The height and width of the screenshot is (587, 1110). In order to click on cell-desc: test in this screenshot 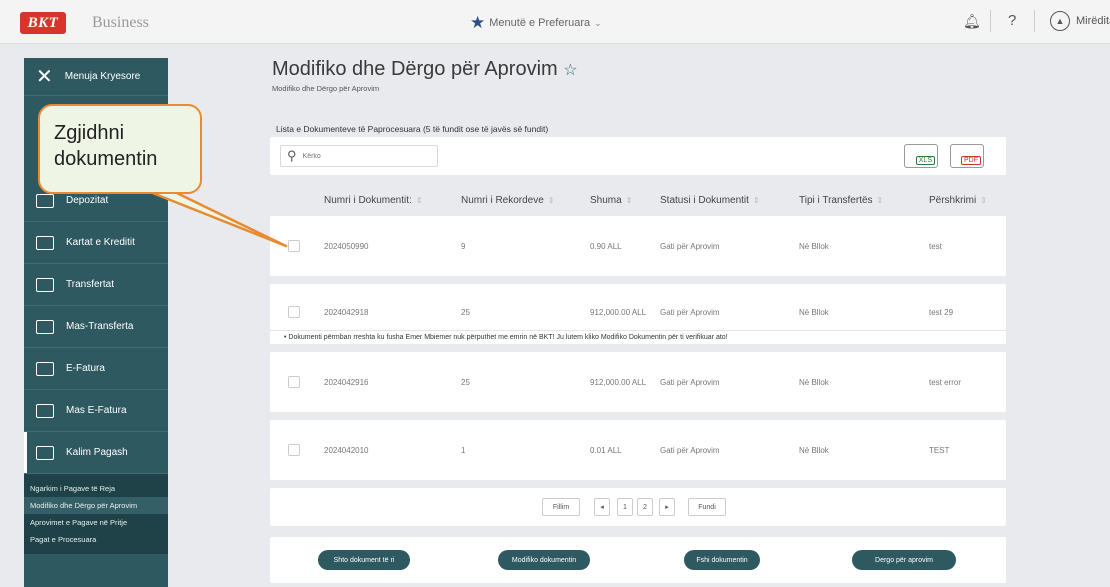, I will do `click(935, 246)`.